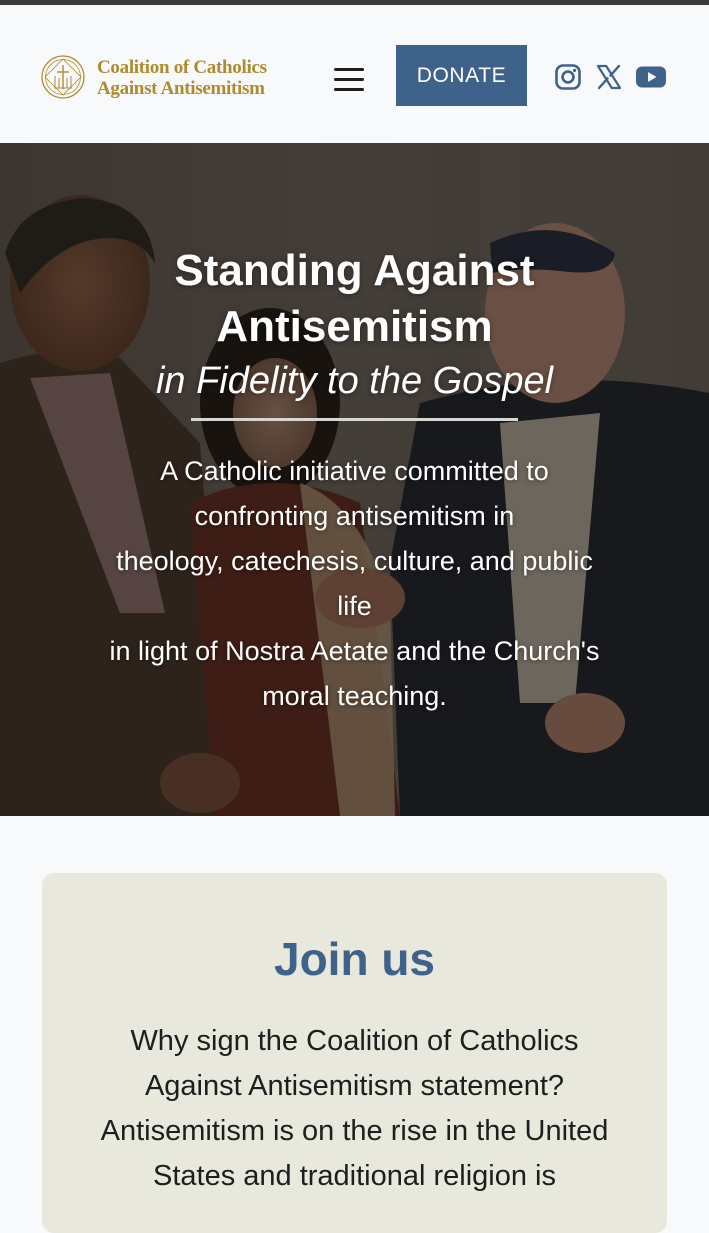 The width and height of the screenshot is (709, 1233). Describe the element at coordinates (354, 696) in the screenshot. I see `hero-description-line: moral teaching.` at that location.